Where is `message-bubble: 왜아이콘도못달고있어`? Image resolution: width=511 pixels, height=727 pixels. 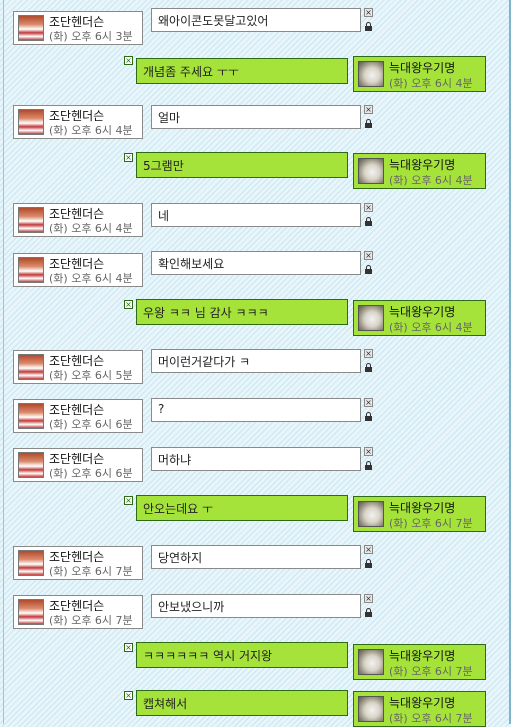
message-bubble: 왜아이콘도못달고있어 is located at coordinates (256, 20).